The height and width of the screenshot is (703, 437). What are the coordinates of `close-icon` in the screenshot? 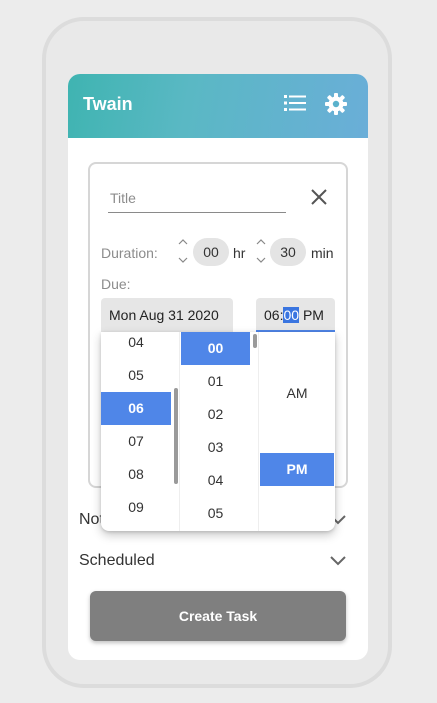 It's located at (319, 197).